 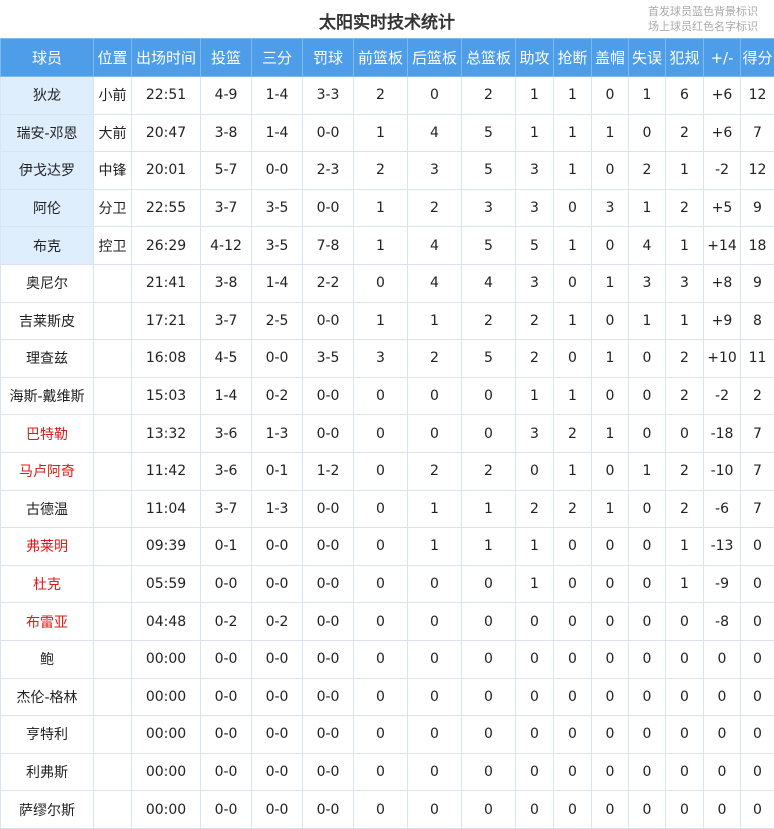 What do you see at coordinates (166, 96) in the screenshot?
I see `cell-minutes: 22:51` at bounding box center [166, 96].